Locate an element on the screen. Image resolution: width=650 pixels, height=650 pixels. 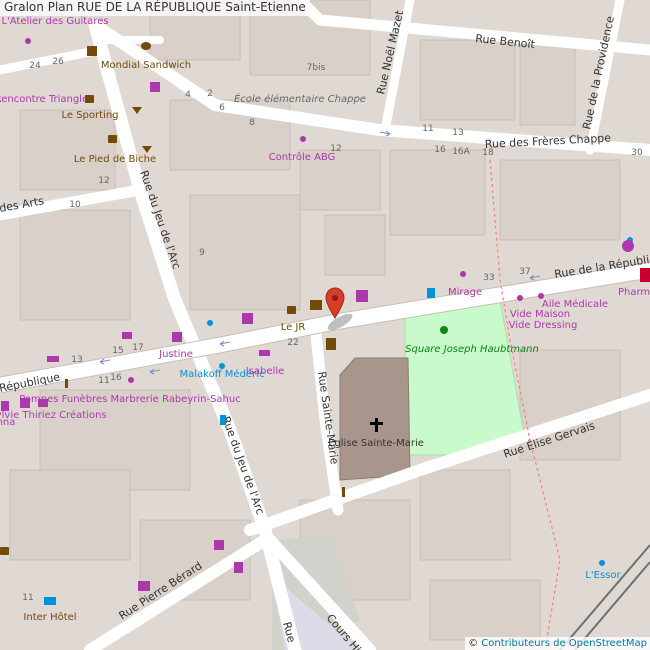
header-city: Saint-Etienne is located at coordinates (265, 7).